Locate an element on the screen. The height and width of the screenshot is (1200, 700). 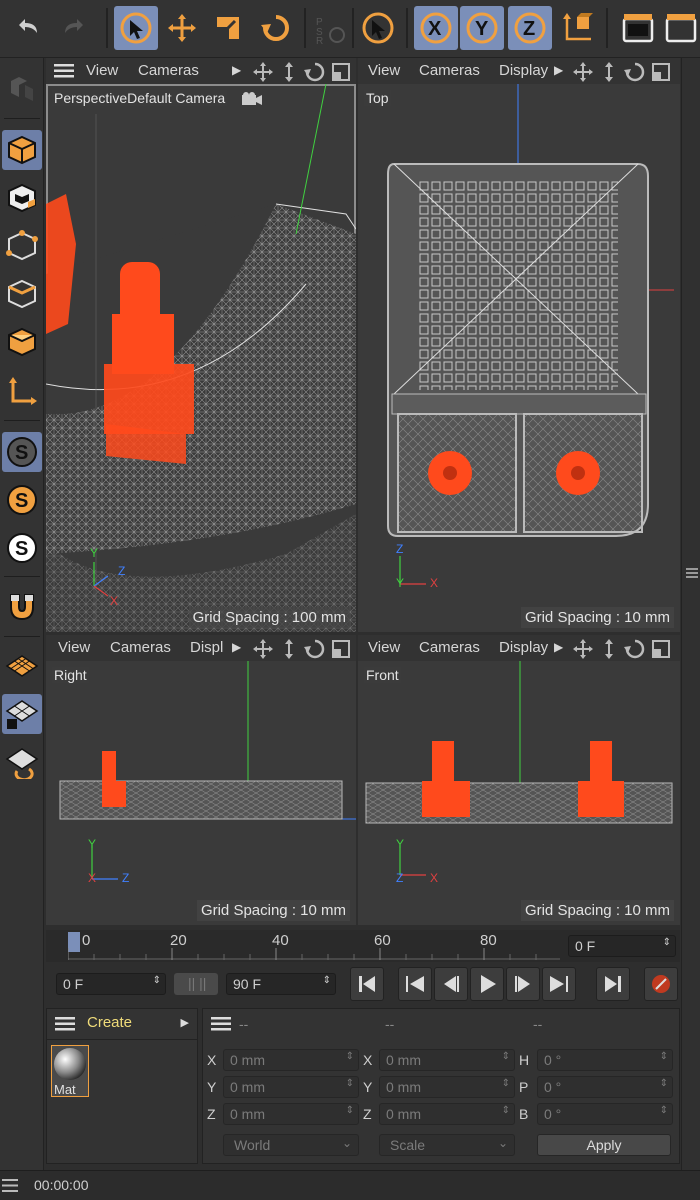
snap-settings-button: S is located at coordinates (22, 500).